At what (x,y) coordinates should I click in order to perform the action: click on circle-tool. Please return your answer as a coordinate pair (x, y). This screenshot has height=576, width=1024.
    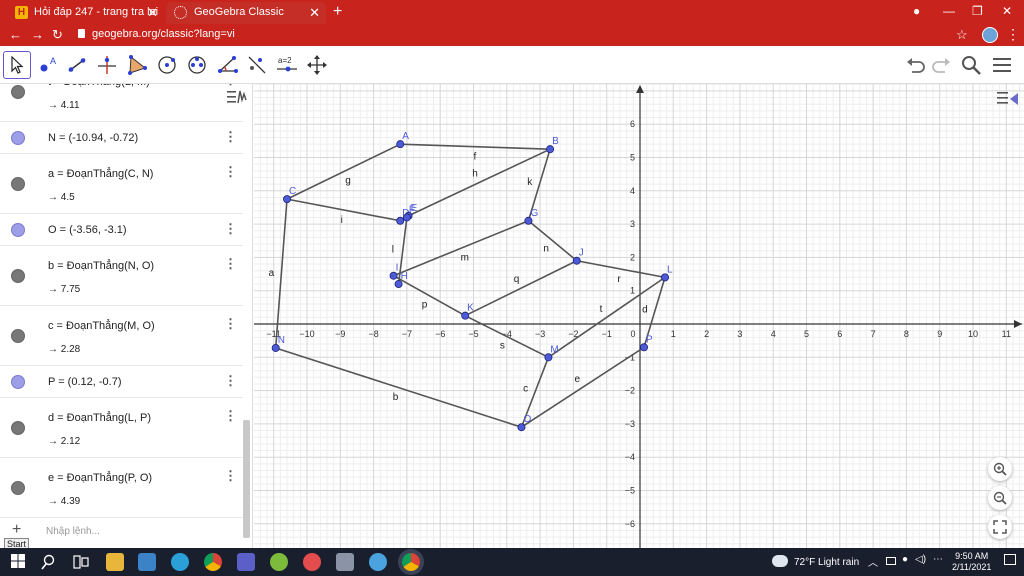
    Looking at the image, I should click on (167, 65).